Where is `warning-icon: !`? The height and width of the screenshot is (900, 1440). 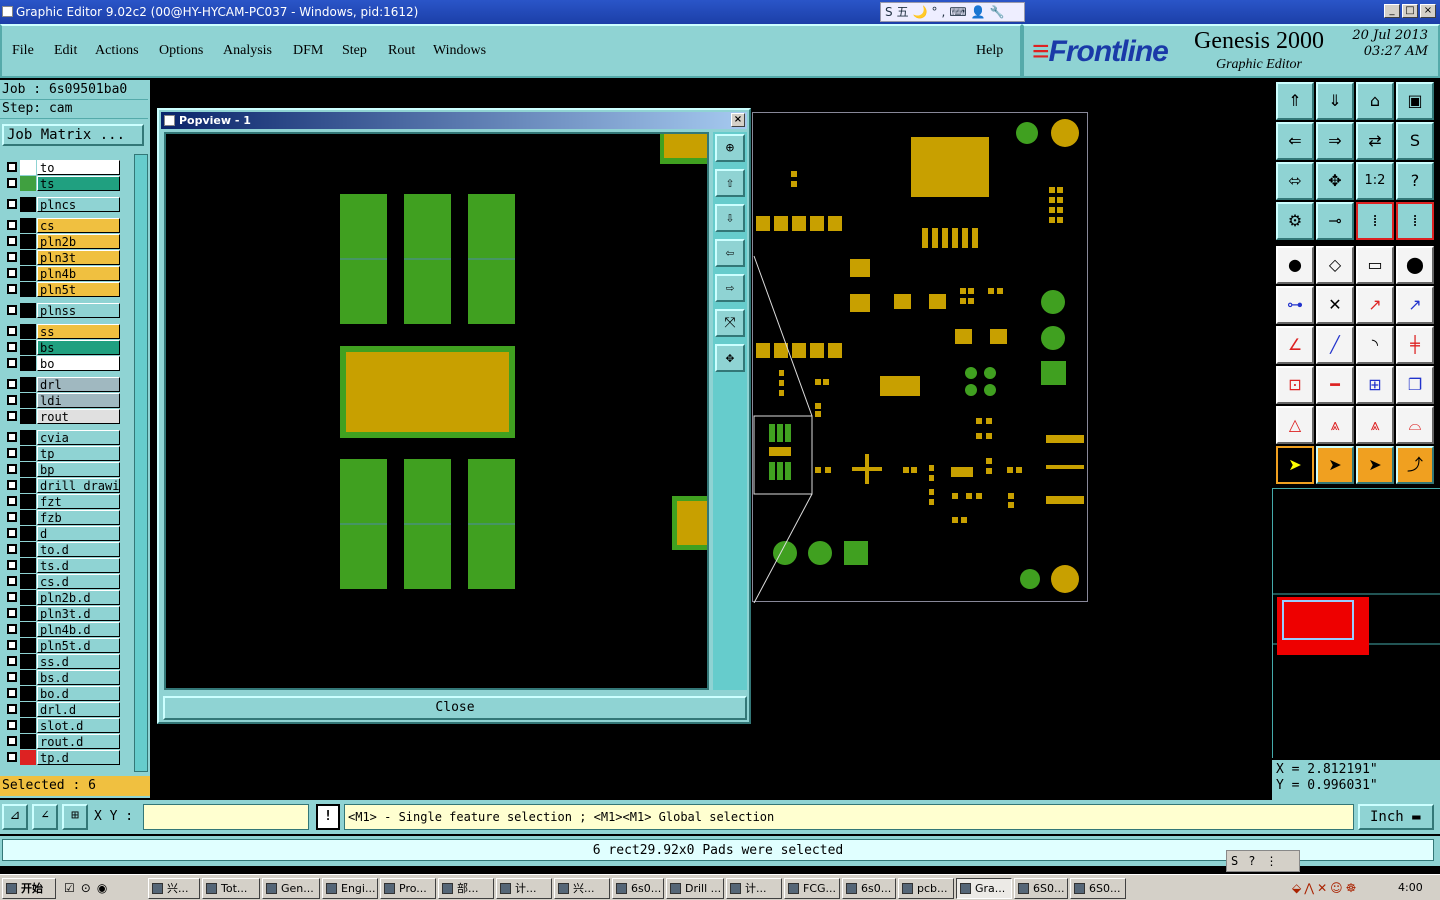 warning-icon: ! is located at coordinates (328, 817).